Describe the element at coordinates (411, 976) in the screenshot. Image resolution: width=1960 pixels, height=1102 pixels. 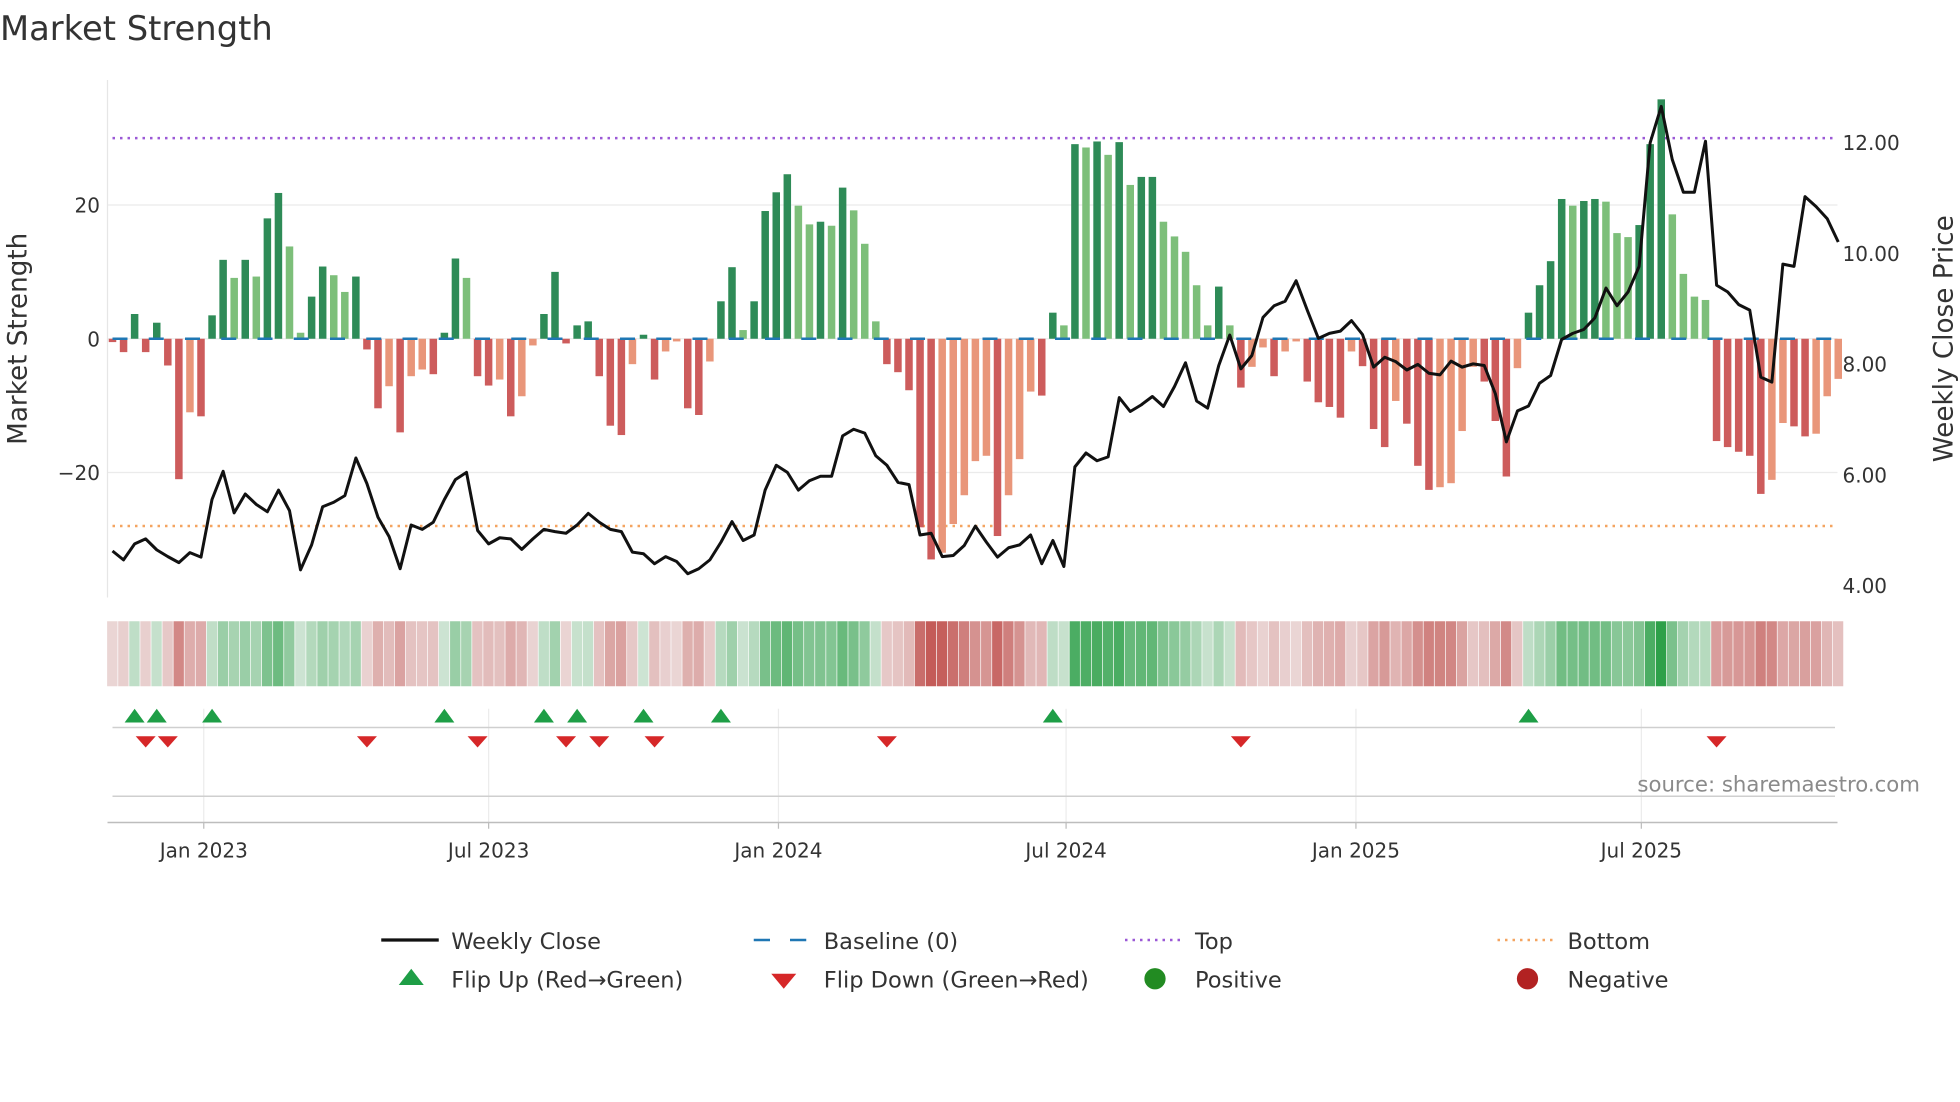
I see `legend-flip-up-icon` at that location.